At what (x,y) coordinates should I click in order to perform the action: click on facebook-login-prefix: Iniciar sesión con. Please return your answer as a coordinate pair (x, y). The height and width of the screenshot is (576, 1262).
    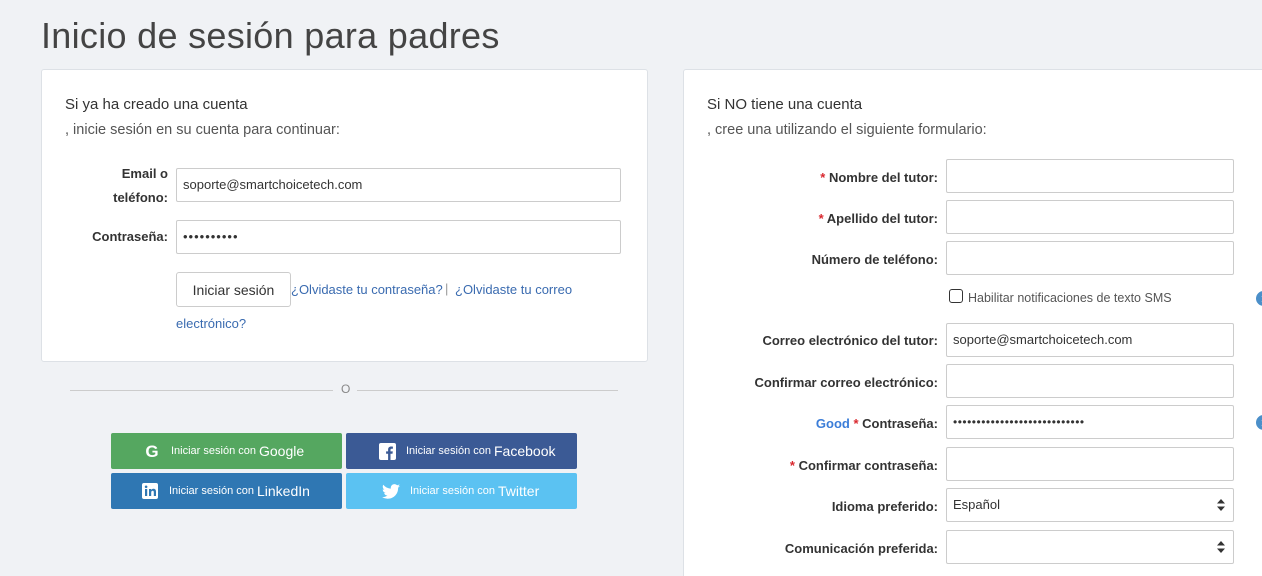
    Looking at the image, I should click on (448, 451).